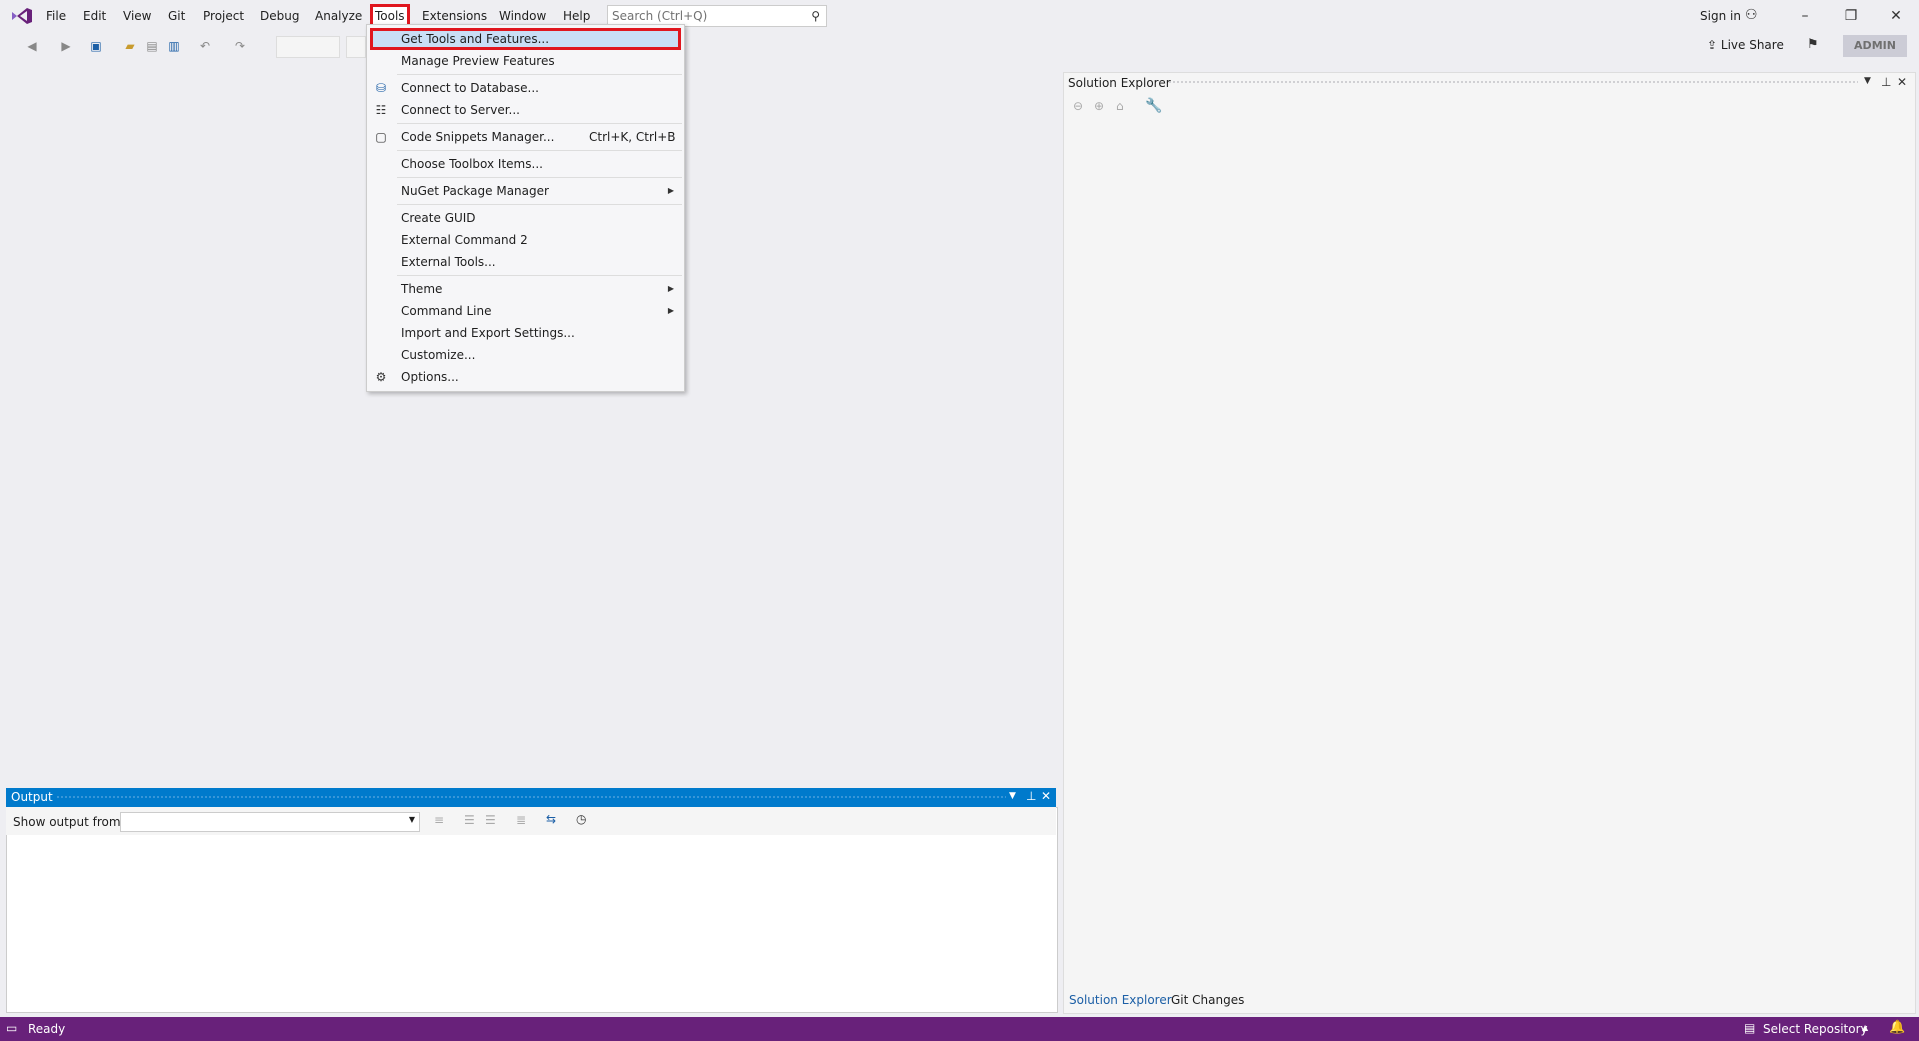 This screenshot has height=1041, width=1919. I want to click on menu-item-label: External Command 2, so click(464, 240).